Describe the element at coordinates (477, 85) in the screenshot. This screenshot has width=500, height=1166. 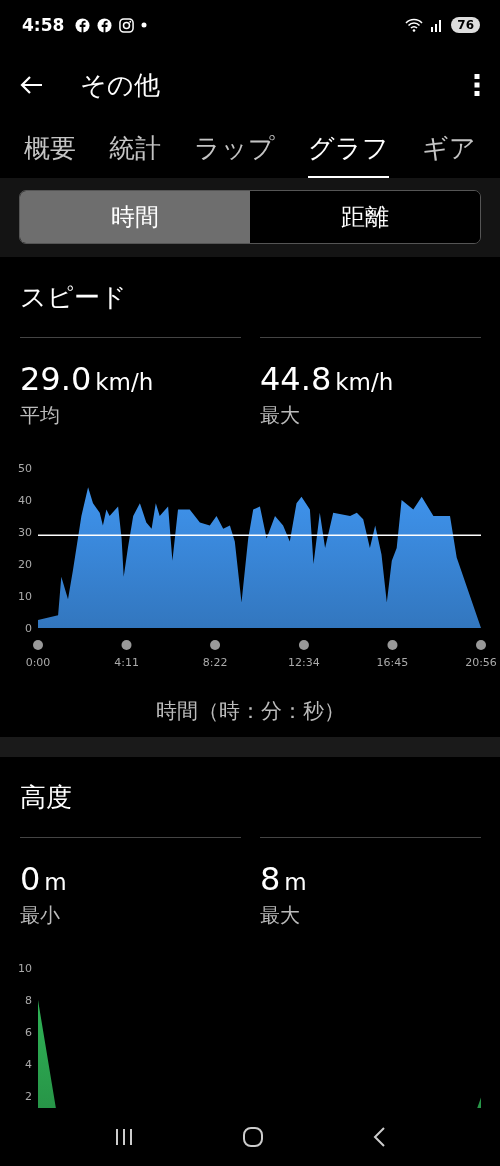
I see `more-options-icon` at that location.